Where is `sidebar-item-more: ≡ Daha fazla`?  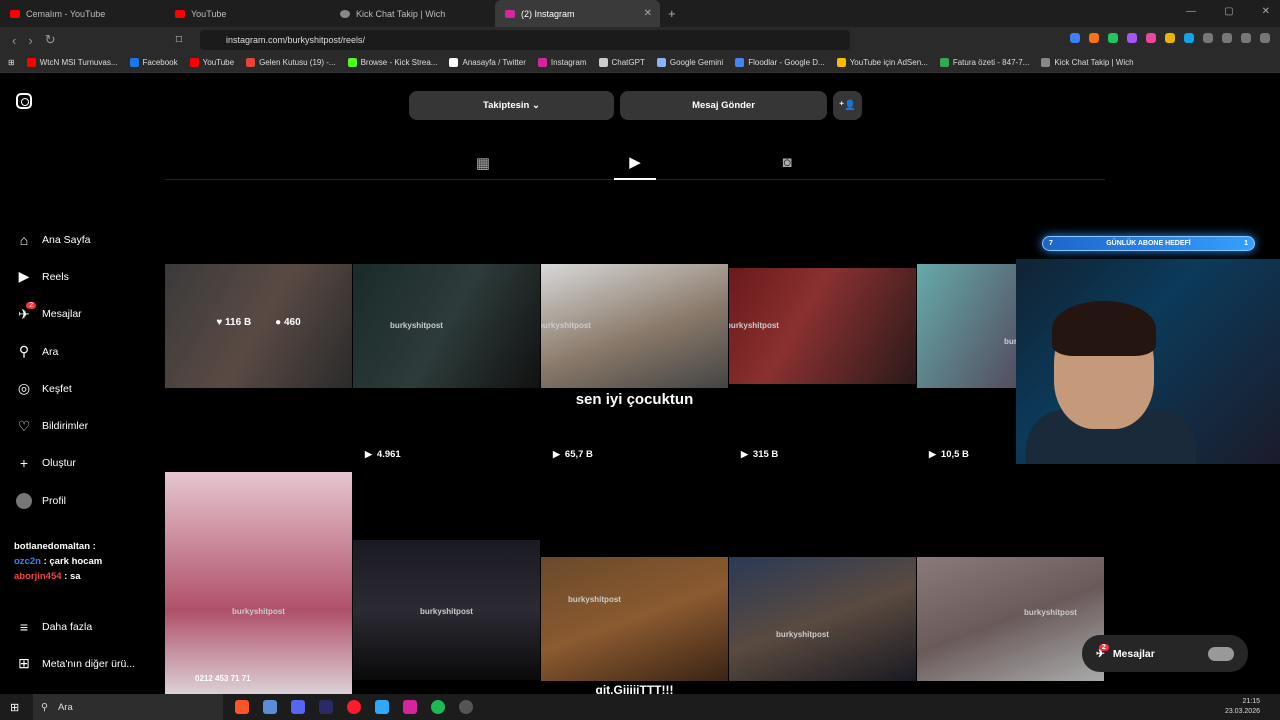
sidebar-item-more: ≡ Daha fazla is located at coordinates (75, 626).